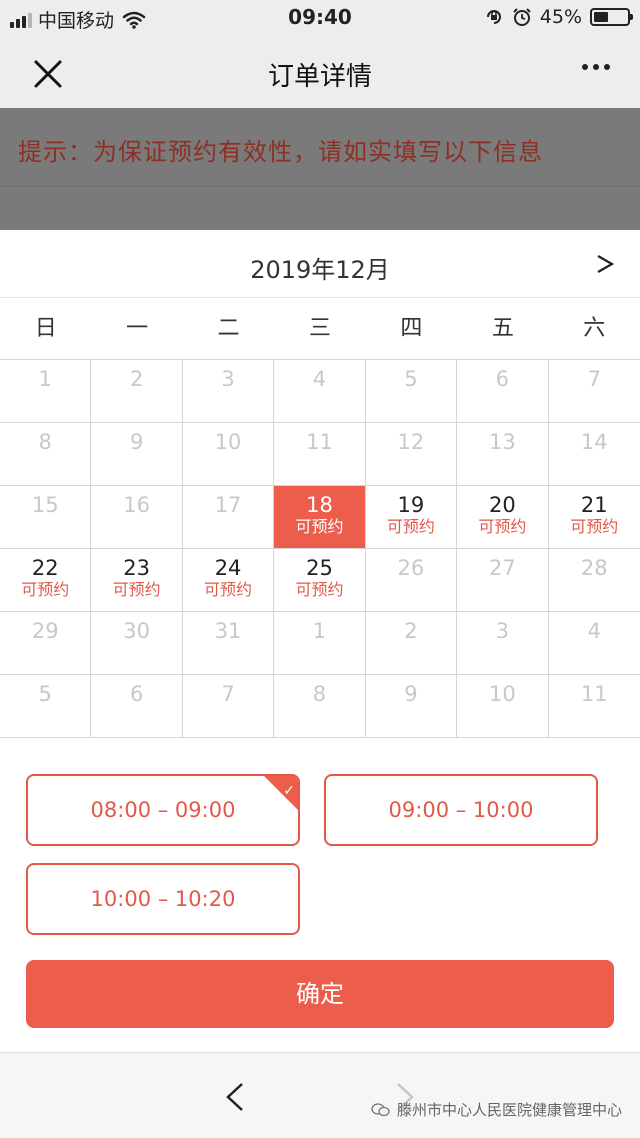  I want to click on calendar-day-available: 23 可预约, so click(137, 580).